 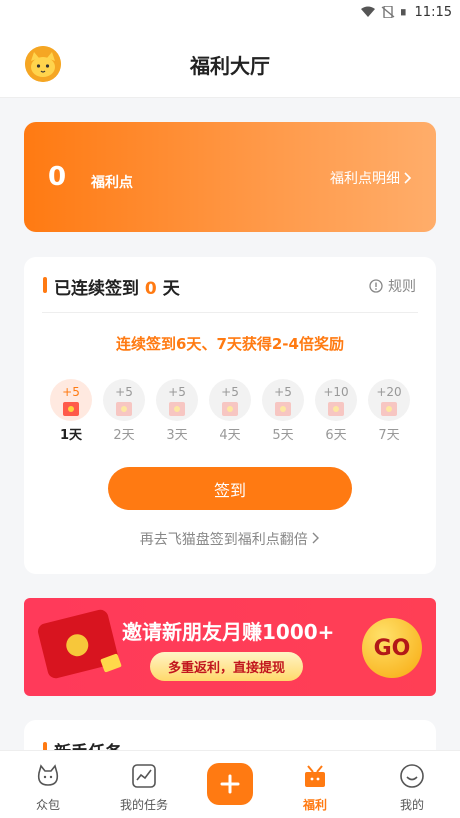 I want to click on day-4: +5 4天, so click(x=230, y=411).